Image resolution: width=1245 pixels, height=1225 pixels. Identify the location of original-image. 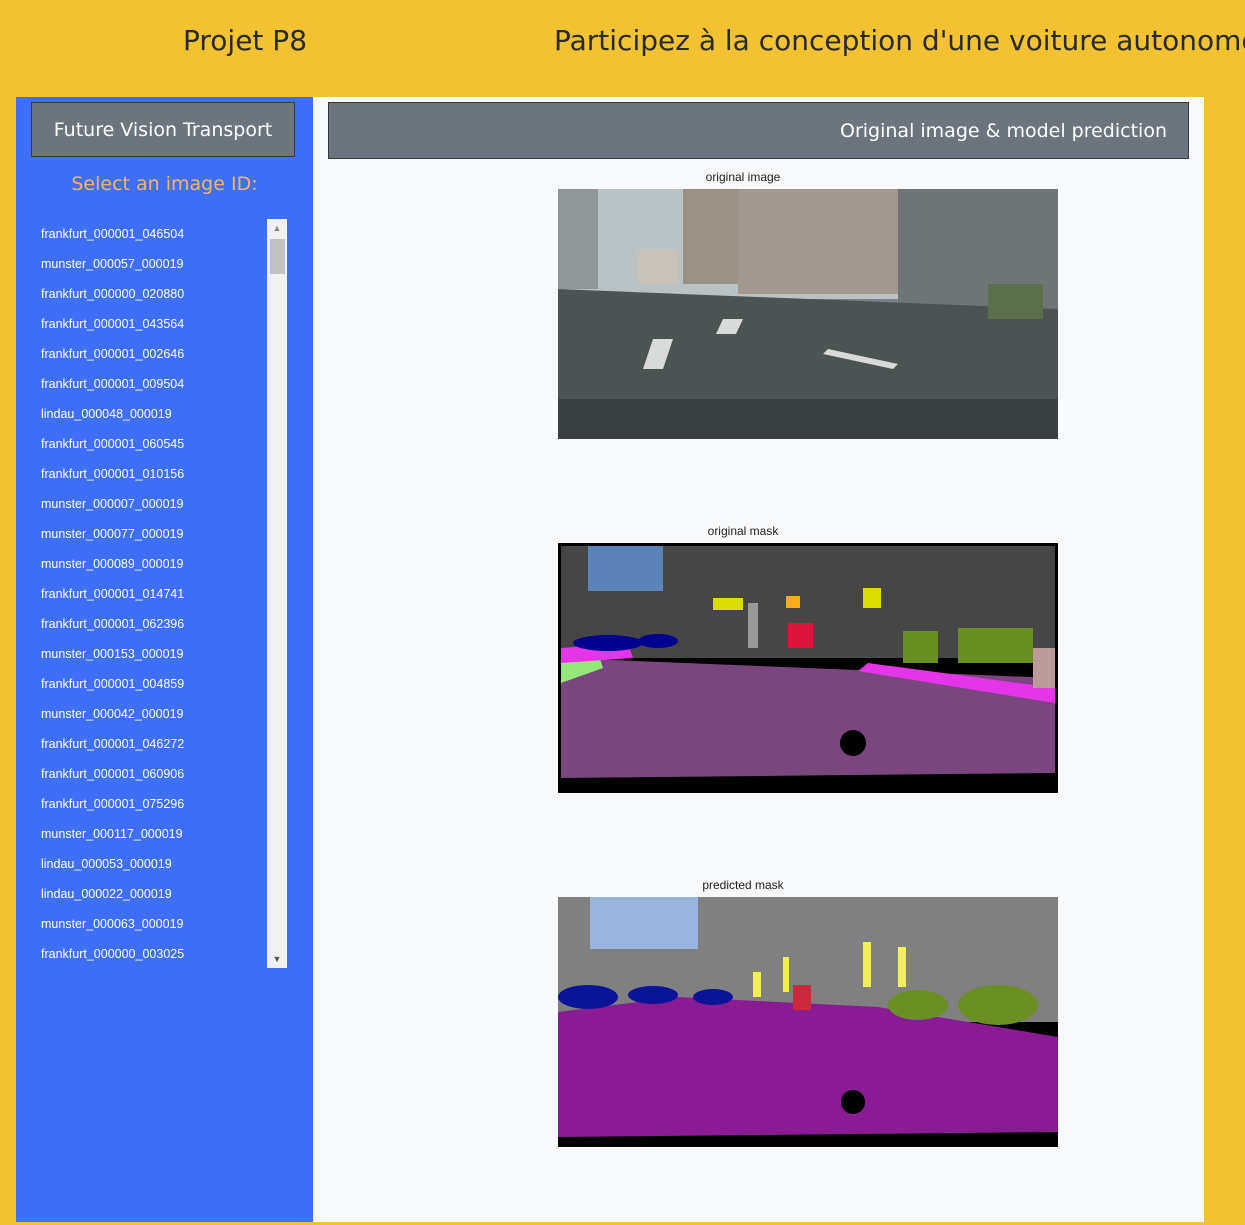
(808, 314).